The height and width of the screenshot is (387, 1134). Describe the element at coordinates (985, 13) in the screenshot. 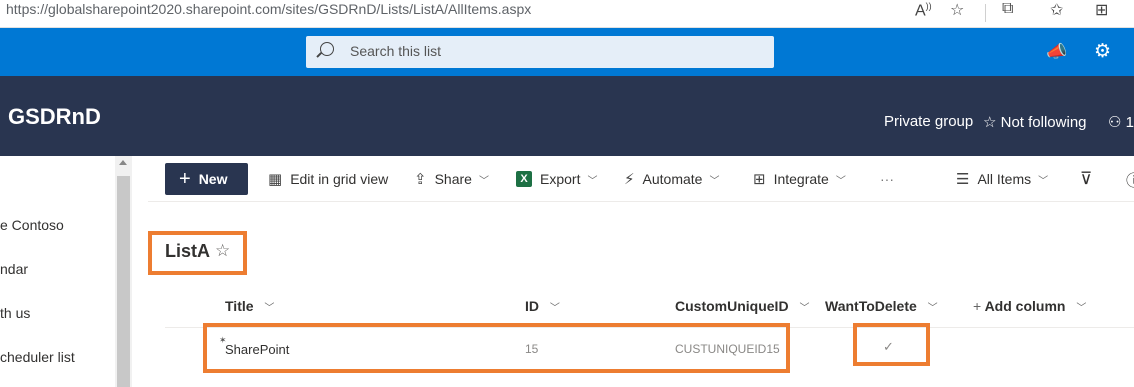

I see `toolbar-separator` at that location.